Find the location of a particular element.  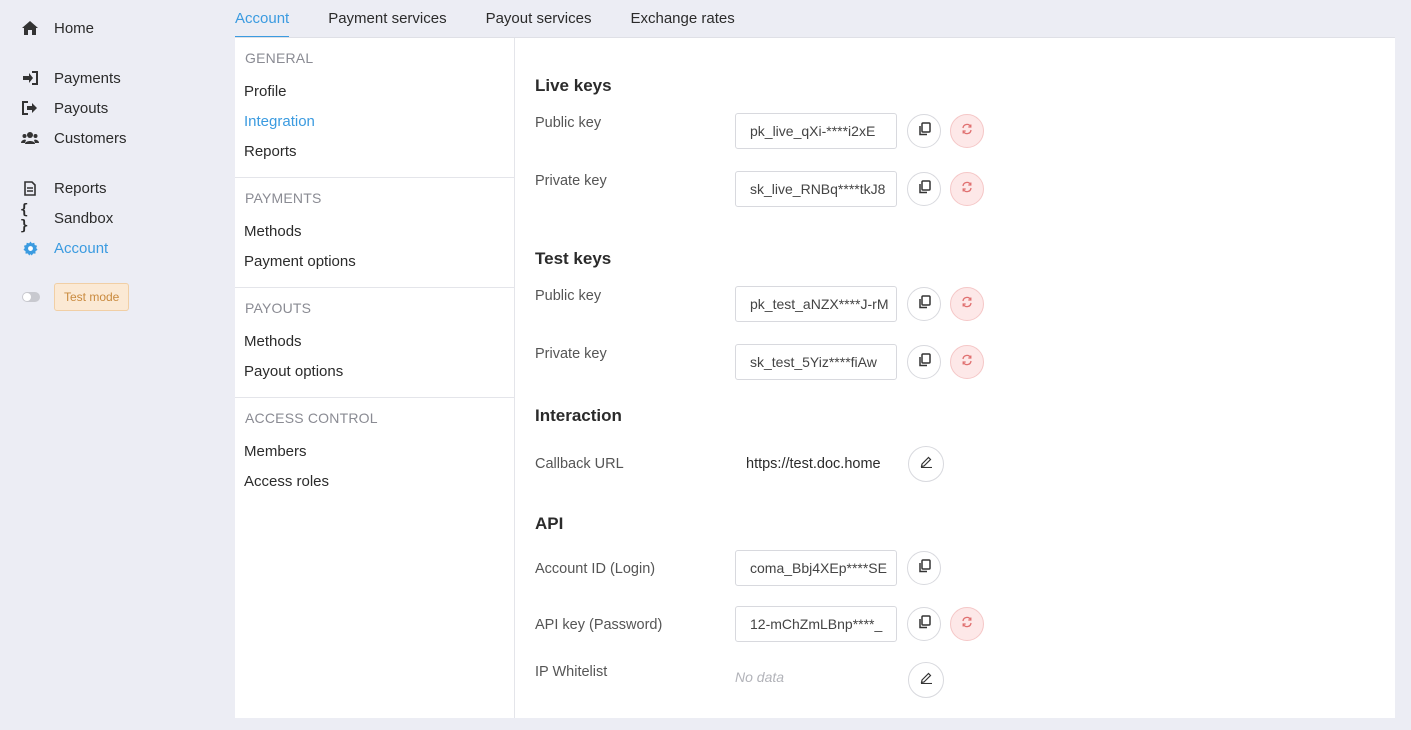

test-mode-control: Test mode is located at coordinates (75, 297).